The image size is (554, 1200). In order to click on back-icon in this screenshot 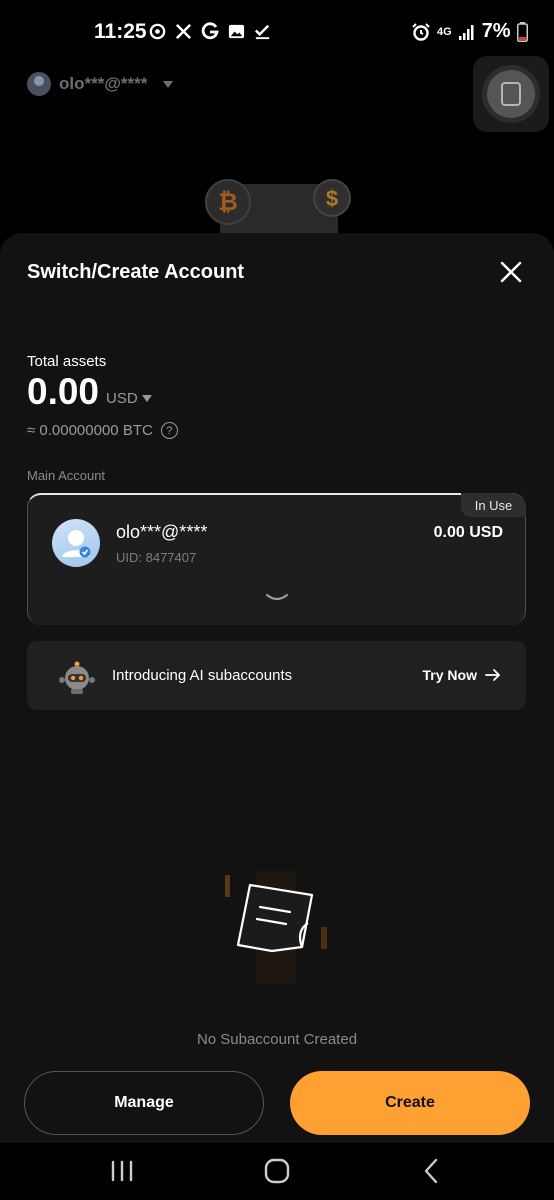, I will do `click(432, 1171)`.